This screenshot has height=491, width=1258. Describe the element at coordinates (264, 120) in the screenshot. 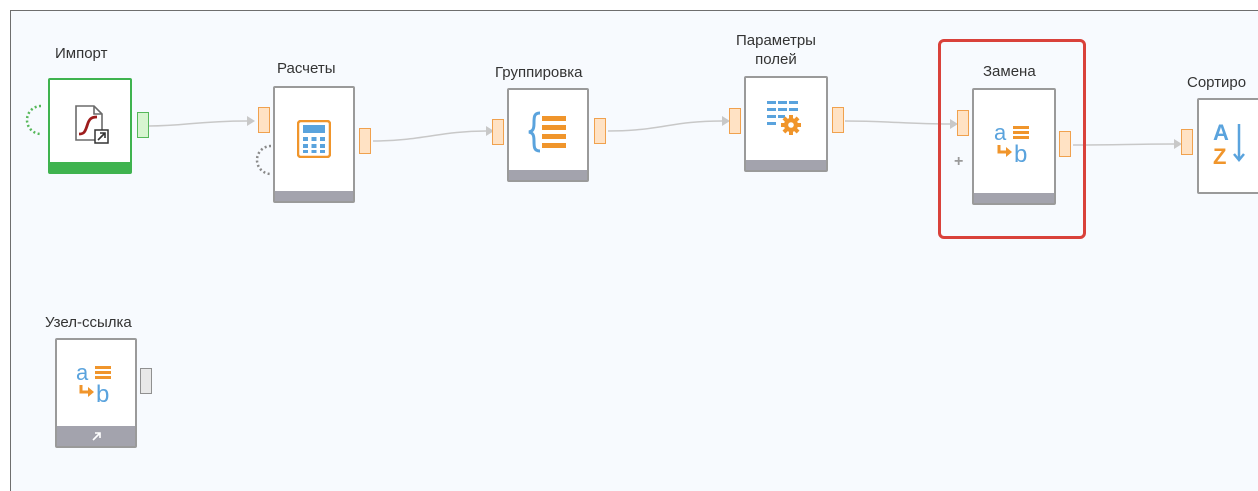

I see `input-port-calc` at that location.